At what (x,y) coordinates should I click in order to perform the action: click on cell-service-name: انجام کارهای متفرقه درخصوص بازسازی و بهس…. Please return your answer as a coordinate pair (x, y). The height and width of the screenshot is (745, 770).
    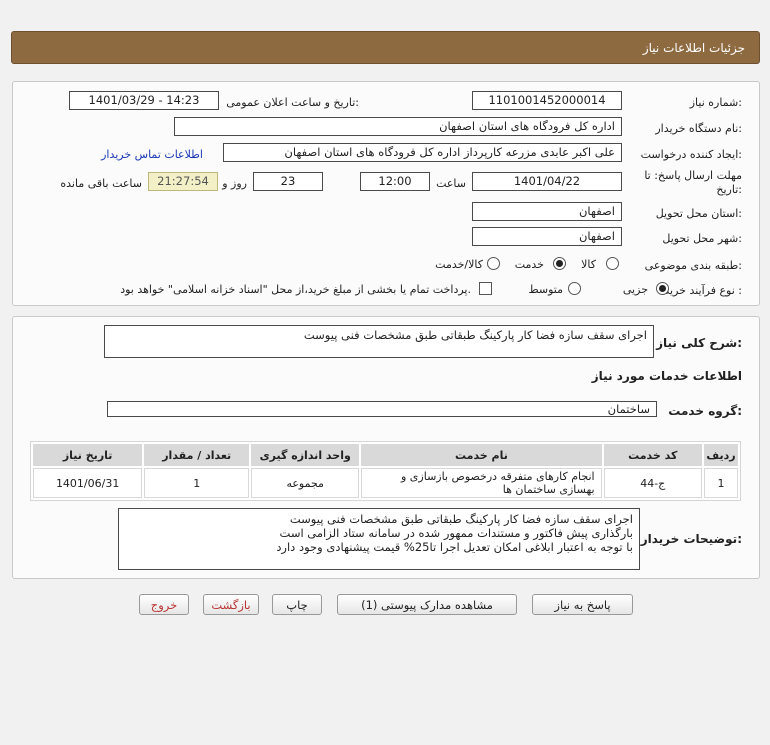
    Looking at the image, I should click on (481, 483).